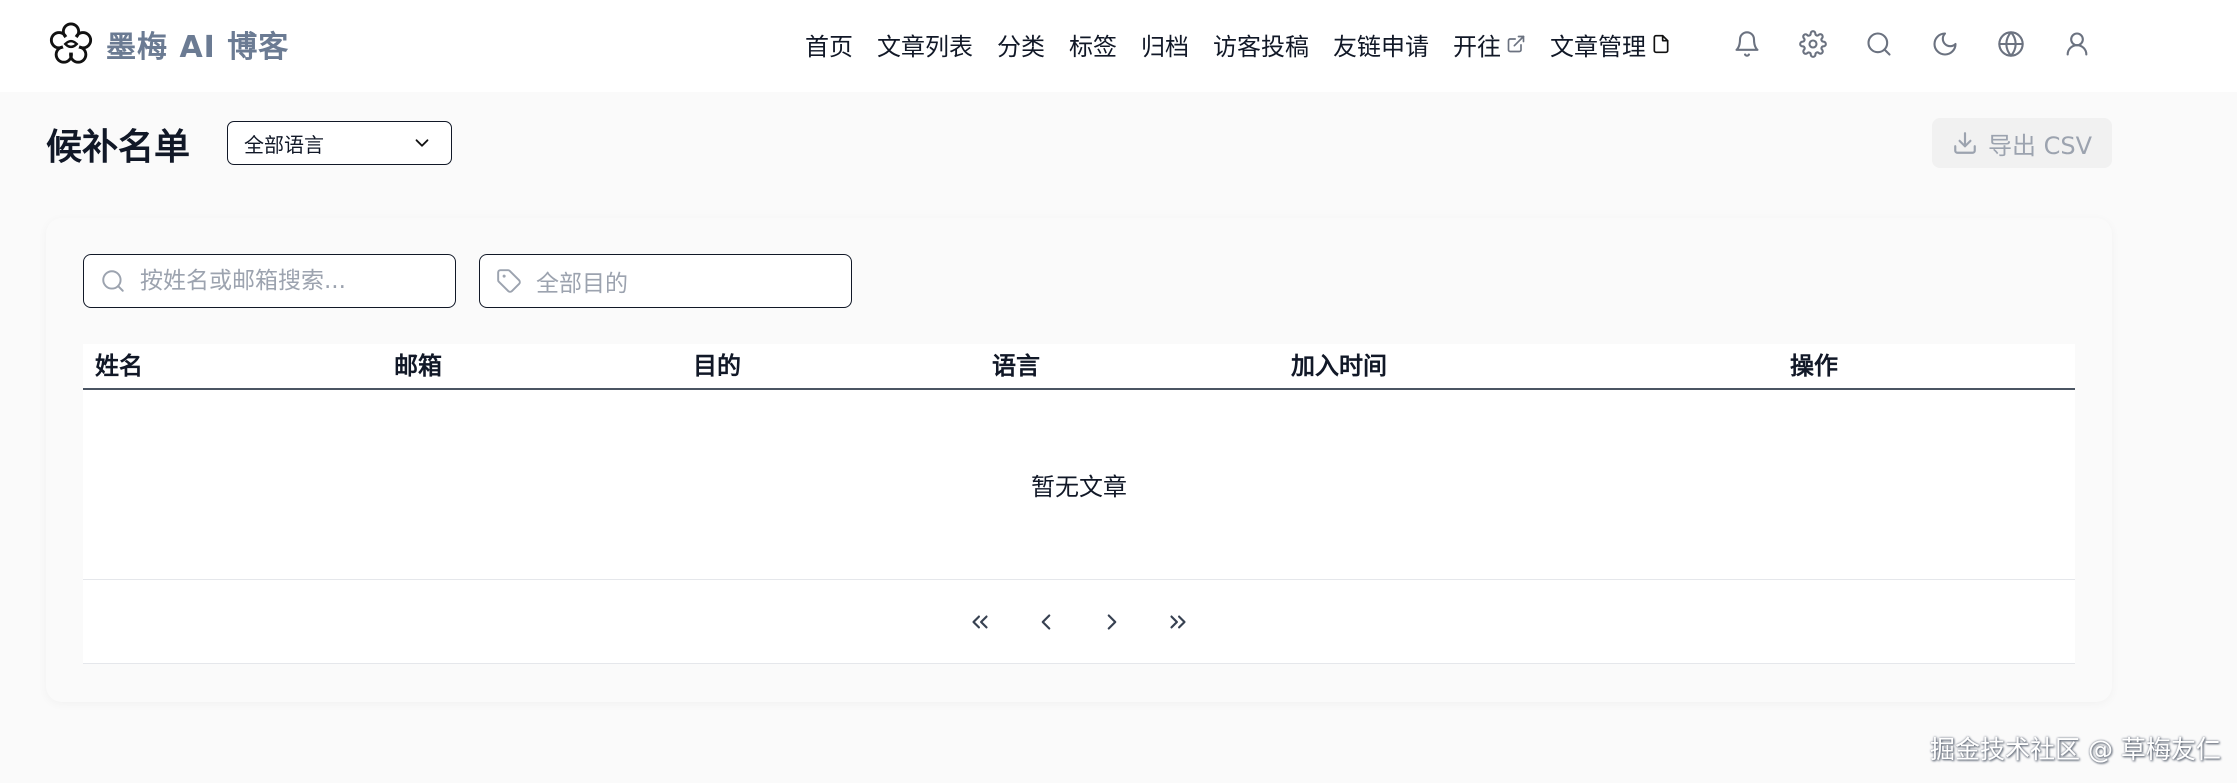  Describe the element at coordinates (1112, 622) in the screenshot. I see `next-page-icon` at that location.